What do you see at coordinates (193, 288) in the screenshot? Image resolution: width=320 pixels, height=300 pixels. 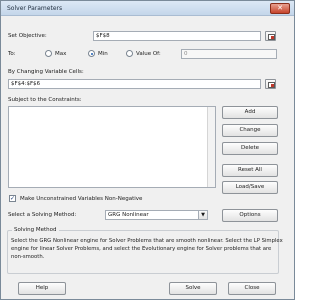 I see `solve-button: Solve` at bounding box center [193, 288].